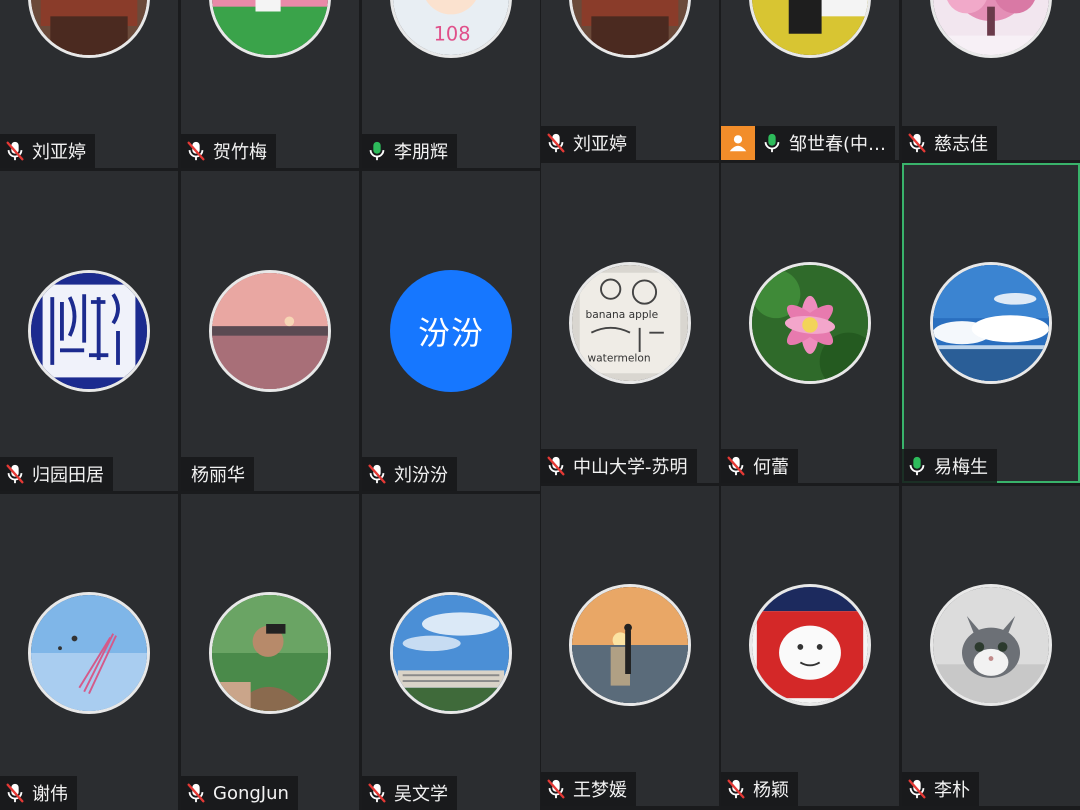 The height and width of the screenshot is (810, 1080). I want to click on name-tag: 李朴, so click(940, 789).